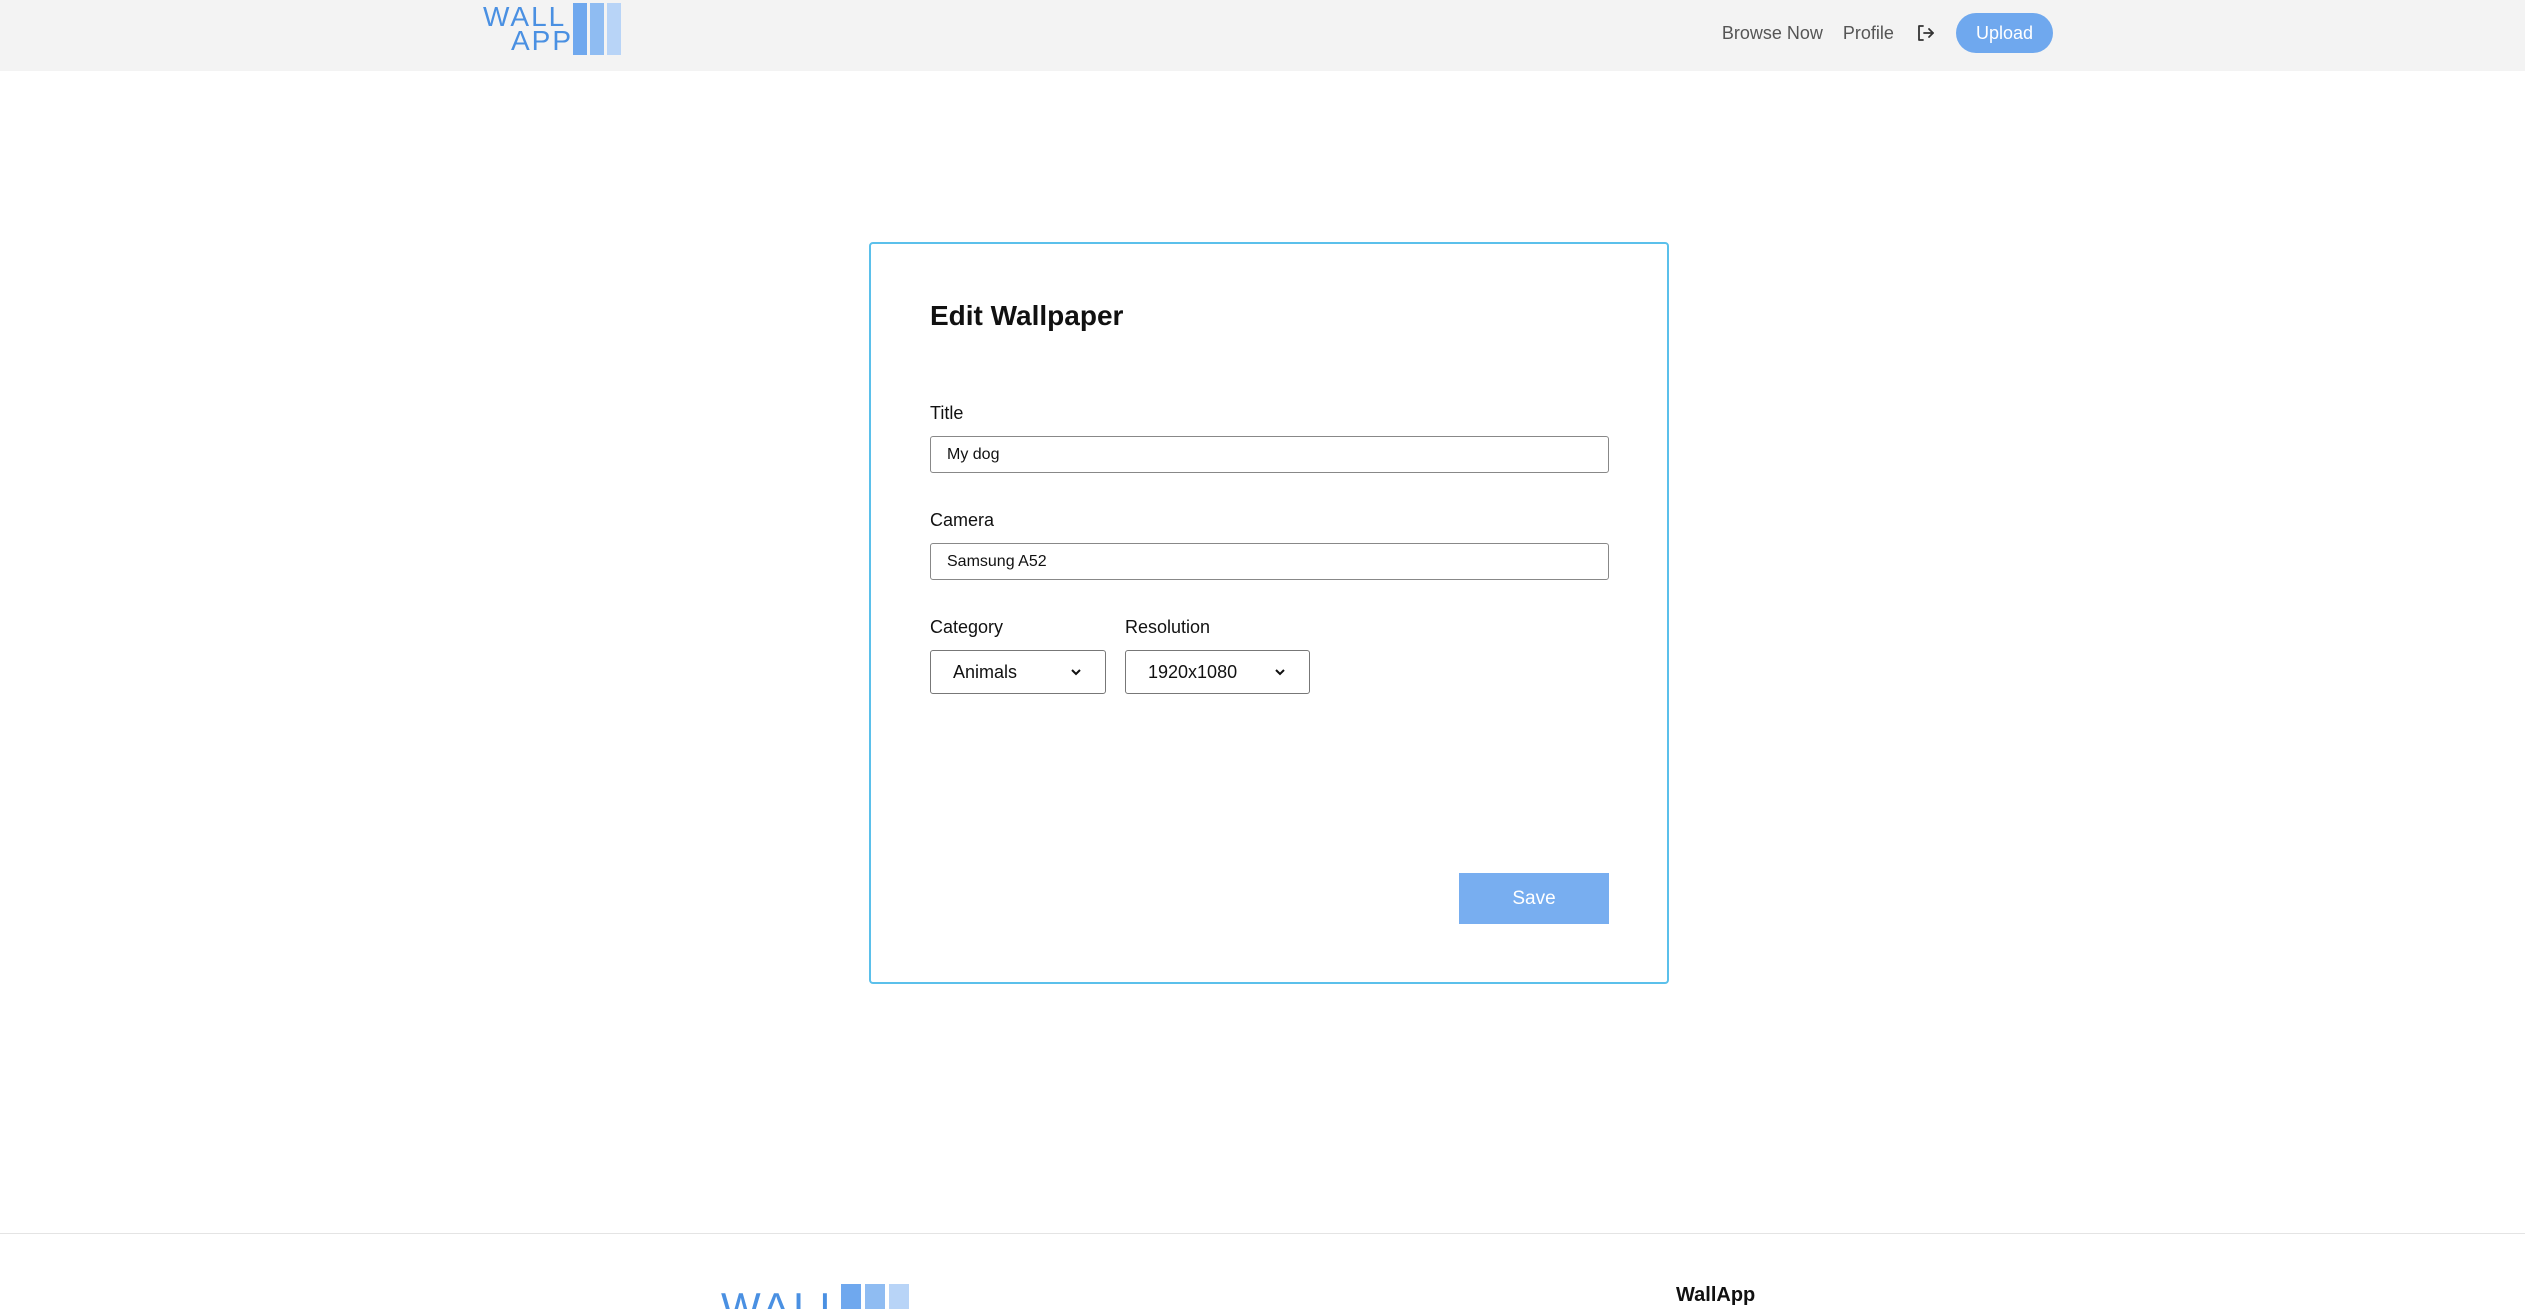 The width and height of the screenshot is (2525, 1309). I want to click on category-select: Animals, so click(1018, 672).